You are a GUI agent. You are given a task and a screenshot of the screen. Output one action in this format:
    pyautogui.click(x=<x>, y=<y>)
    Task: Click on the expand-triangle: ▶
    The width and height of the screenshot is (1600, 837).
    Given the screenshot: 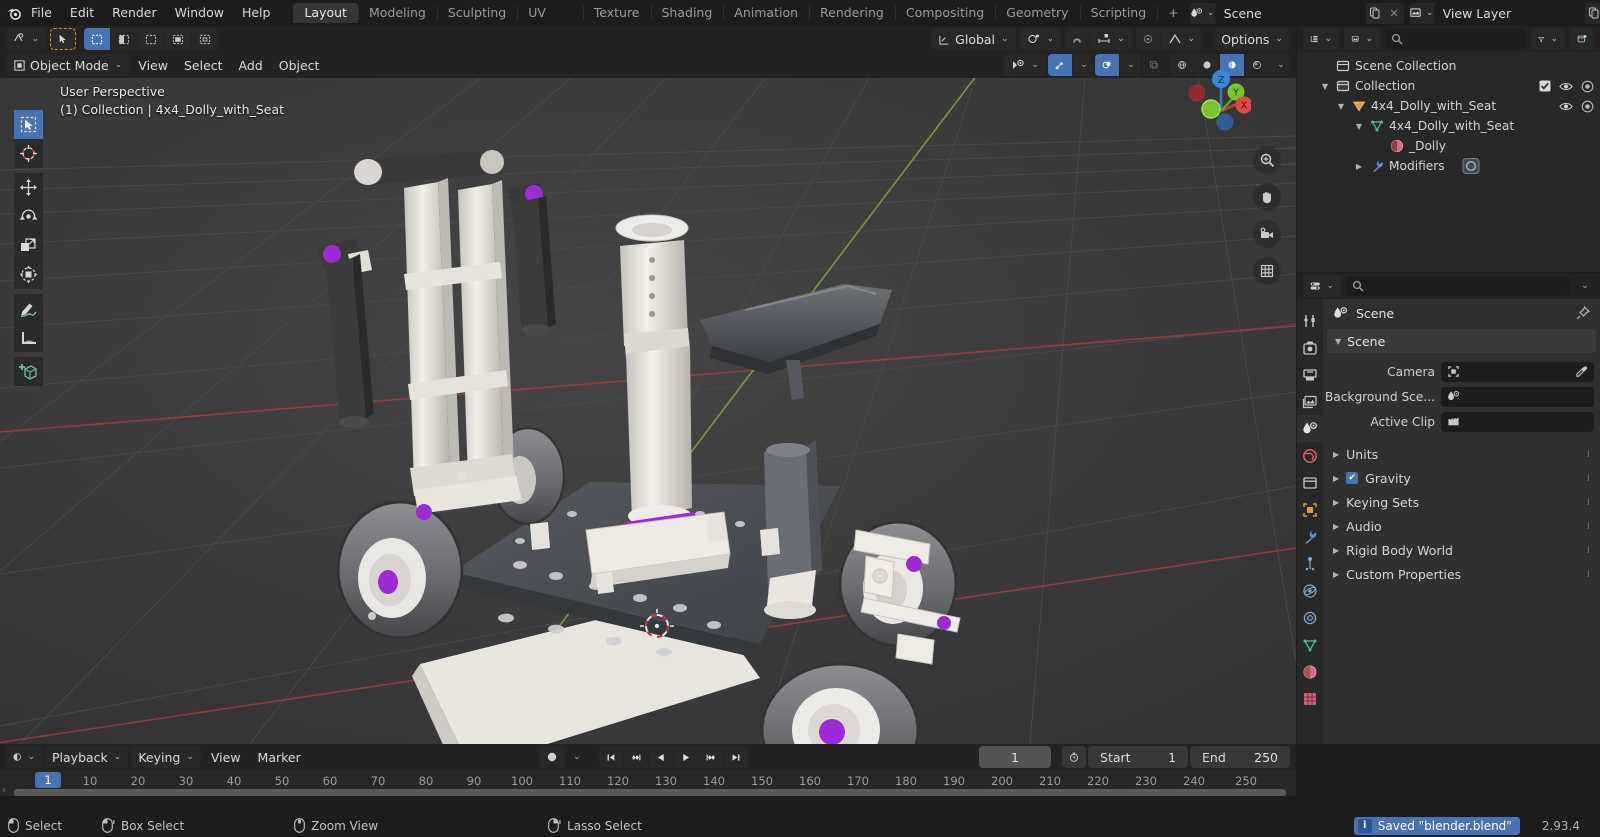 What is the action you would take?
    pyautogui.click(x=1359, y=166)
    